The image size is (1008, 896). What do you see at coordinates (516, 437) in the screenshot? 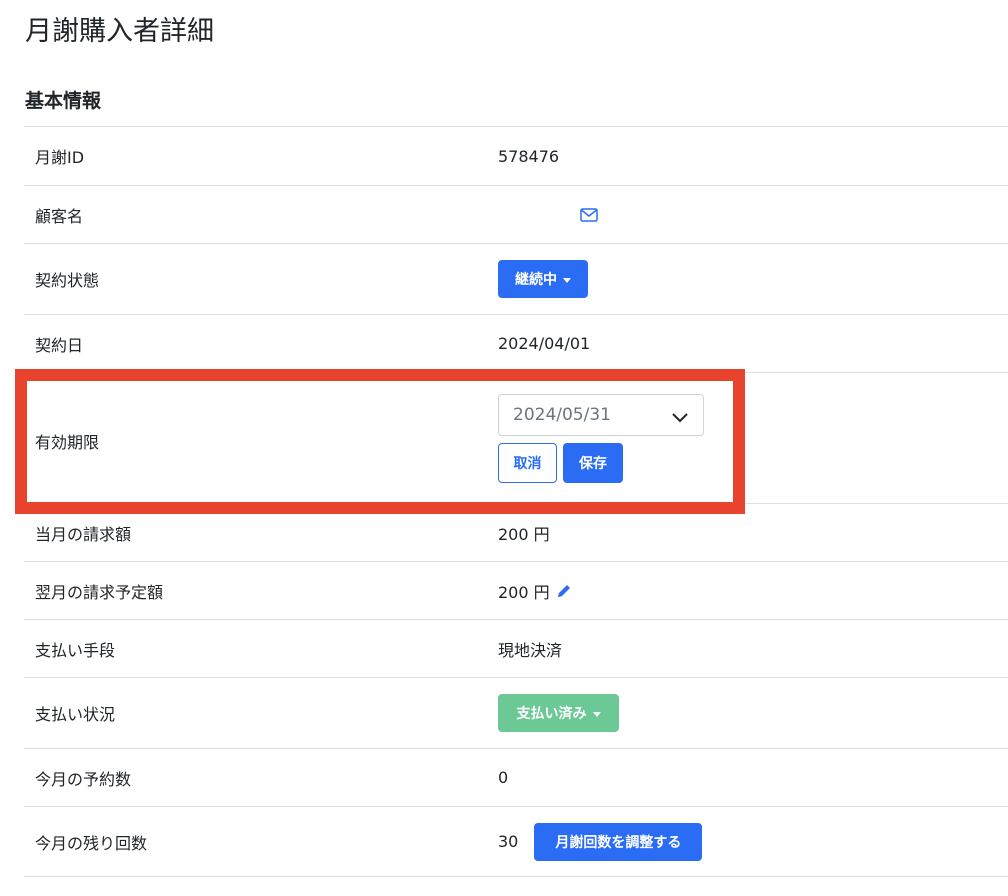
I see `row-expiry: 有効期限 2024/05/31 取消 保存` at bounding box center [516, 437].